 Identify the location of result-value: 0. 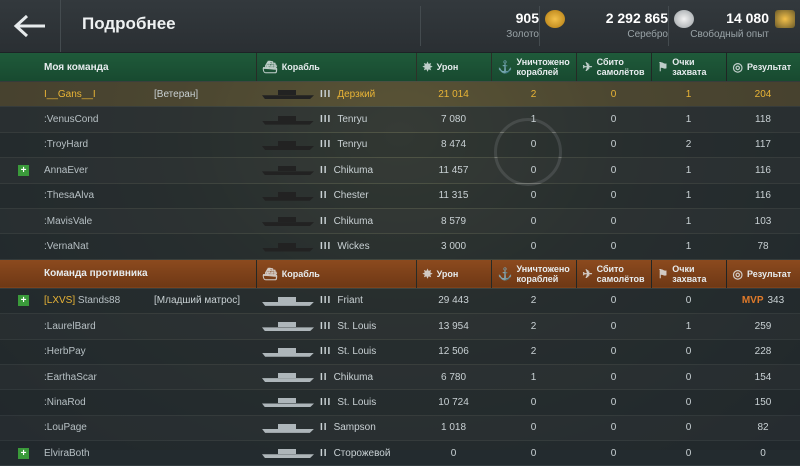
(763, 453).